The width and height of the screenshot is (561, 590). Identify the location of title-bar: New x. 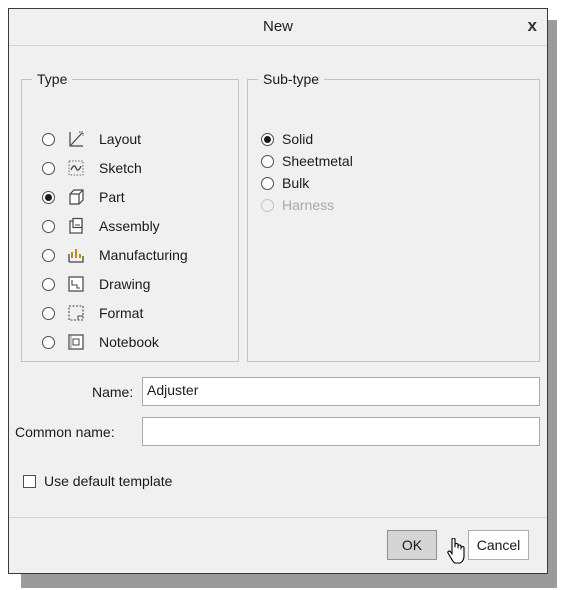
(278, 27).